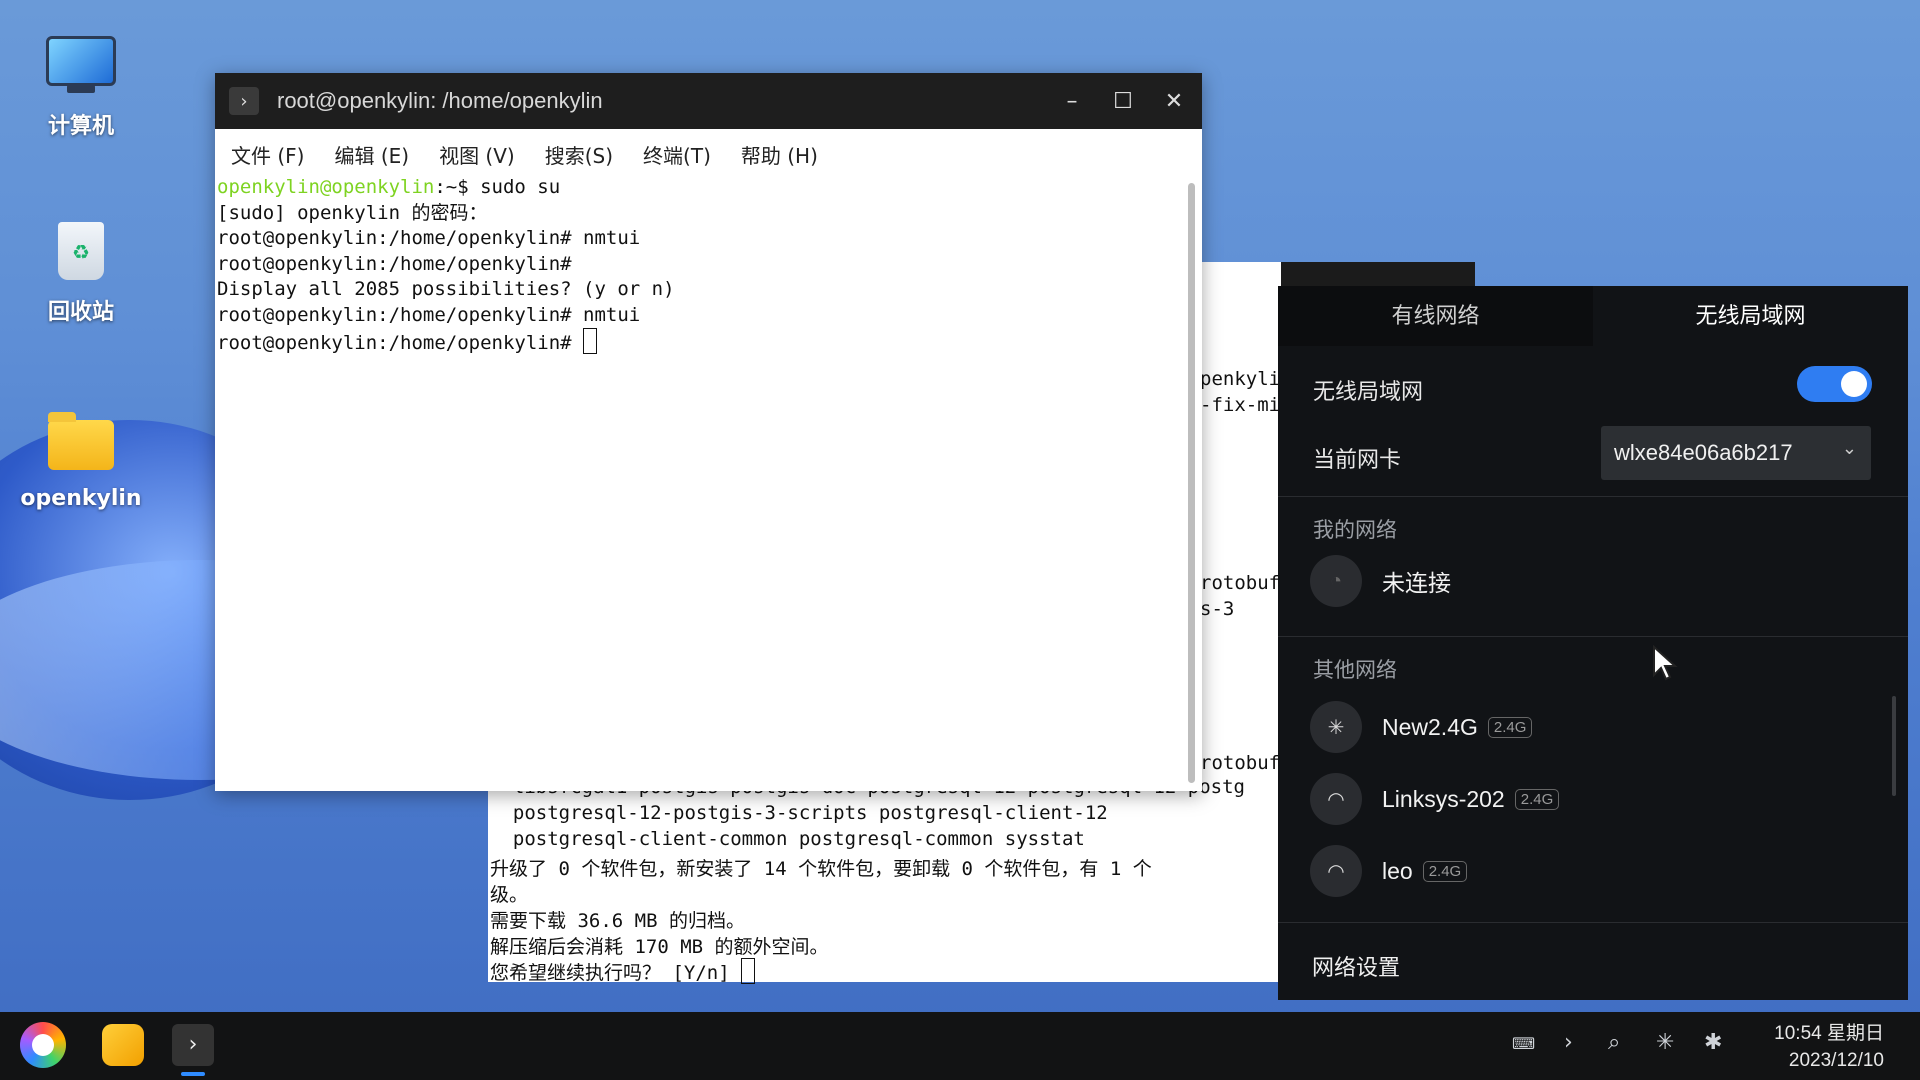  I want to click on trash-icon: ♻, so click(81, 251).